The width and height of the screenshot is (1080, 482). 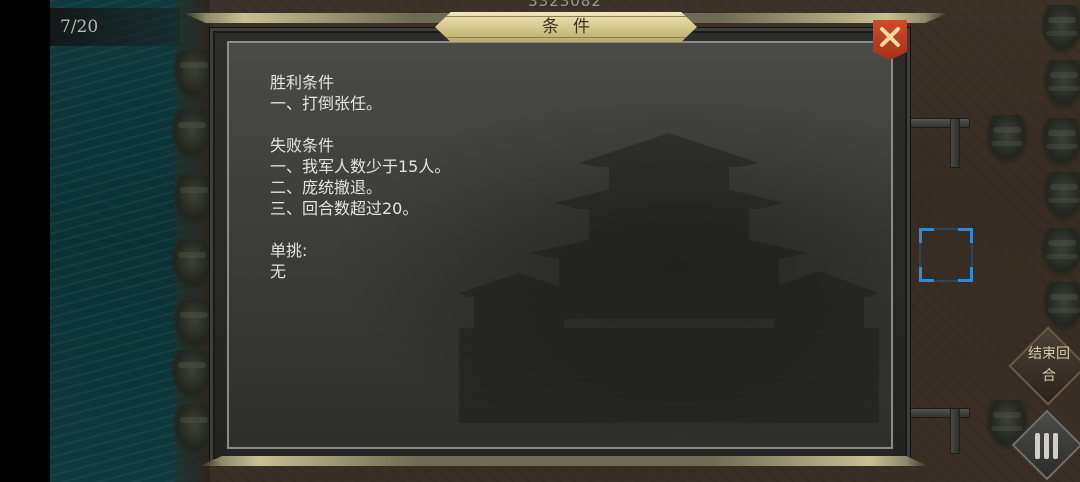 What do you see at coordinates (326, 187) in the screenshot?
I see `defeat-line: 二、庞统撤退。` at bounding box center [326, 187].